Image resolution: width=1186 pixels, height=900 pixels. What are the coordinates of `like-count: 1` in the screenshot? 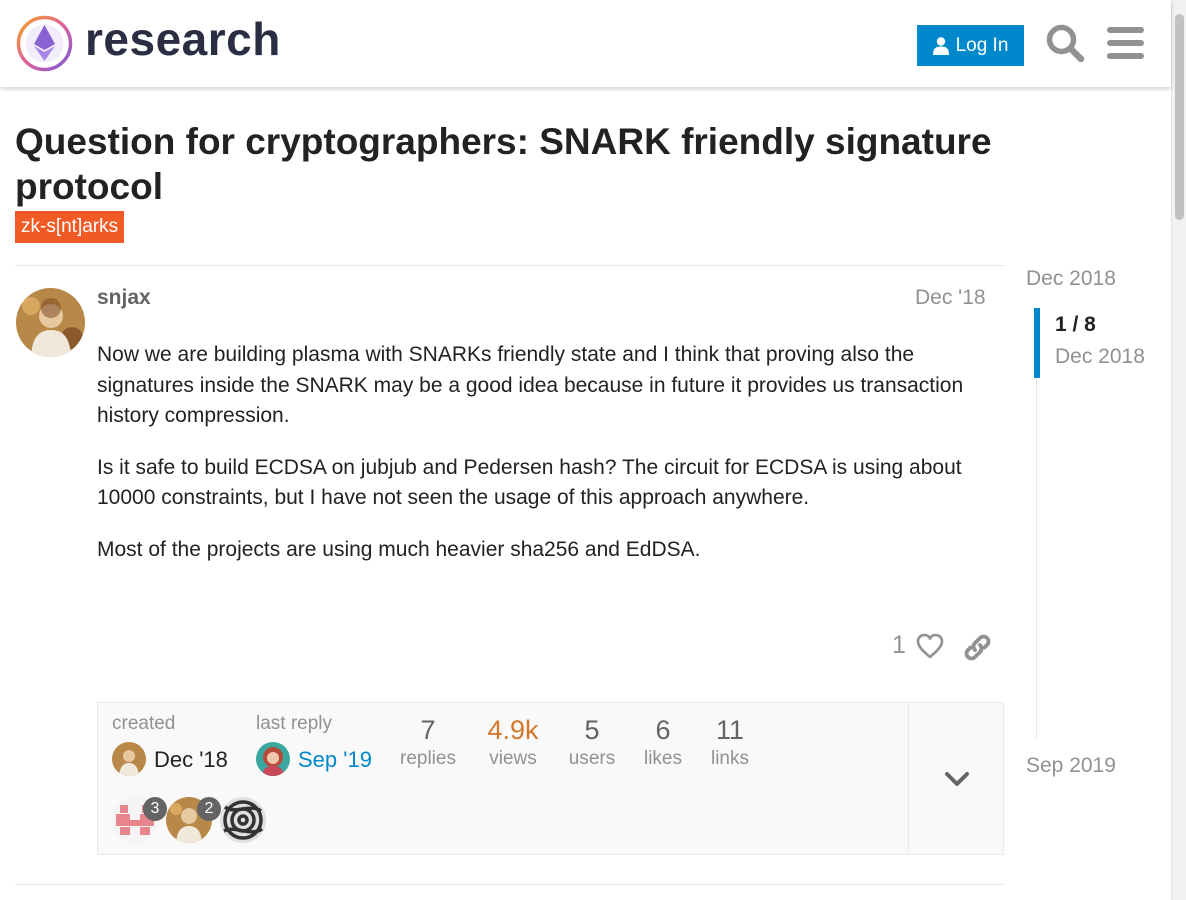 It's located at (899, 645).